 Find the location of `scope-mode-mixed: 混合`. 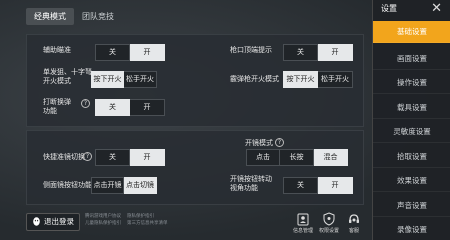

scope-mode-mixed: 混合 is located at coordinates (331, 157).